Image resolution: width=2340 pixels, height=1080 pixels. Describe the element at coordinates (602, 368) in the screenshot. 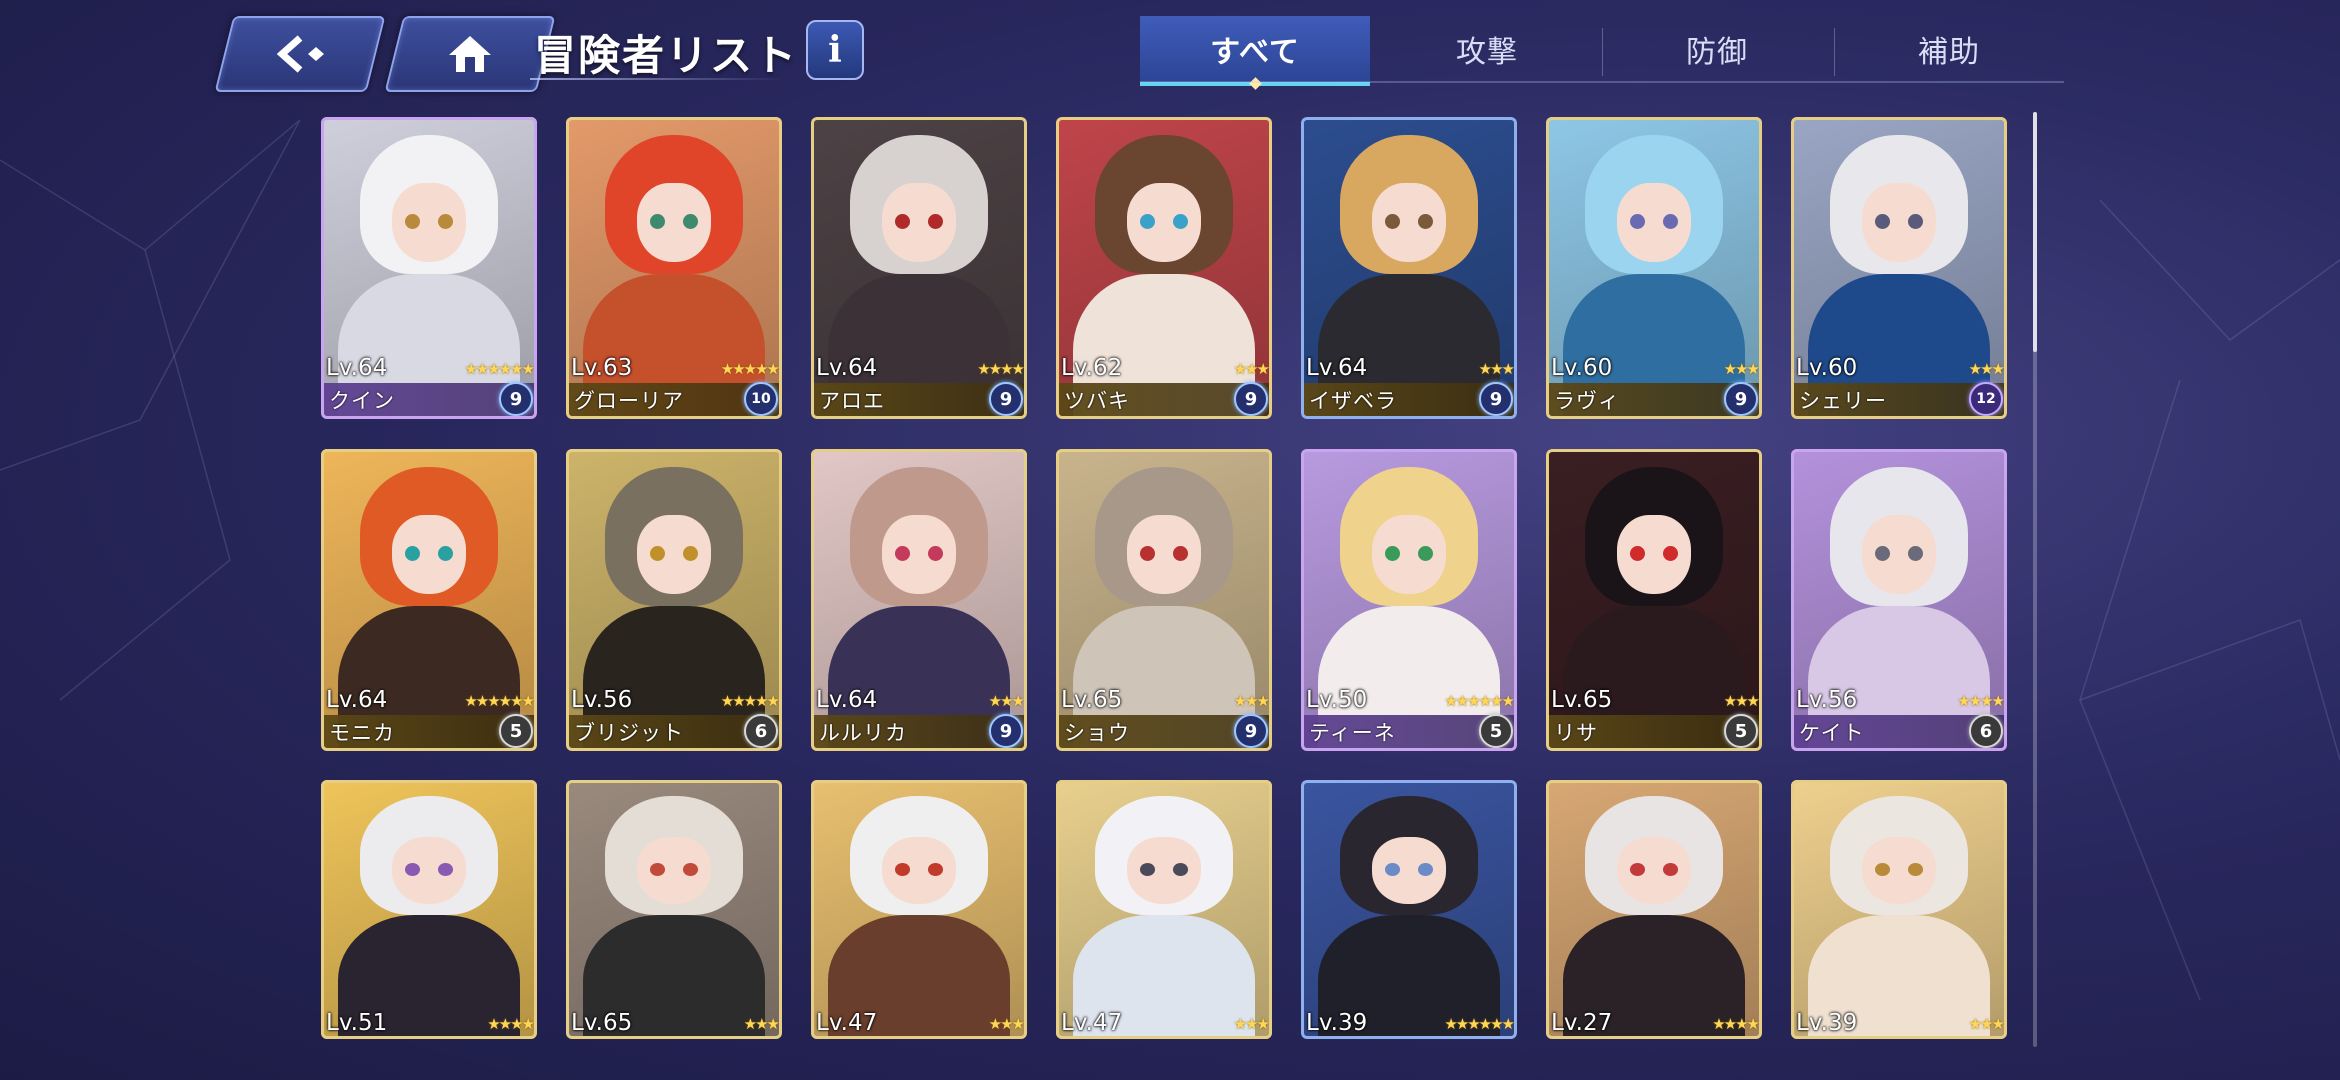

I see `level-label: Lv.63` at that location.